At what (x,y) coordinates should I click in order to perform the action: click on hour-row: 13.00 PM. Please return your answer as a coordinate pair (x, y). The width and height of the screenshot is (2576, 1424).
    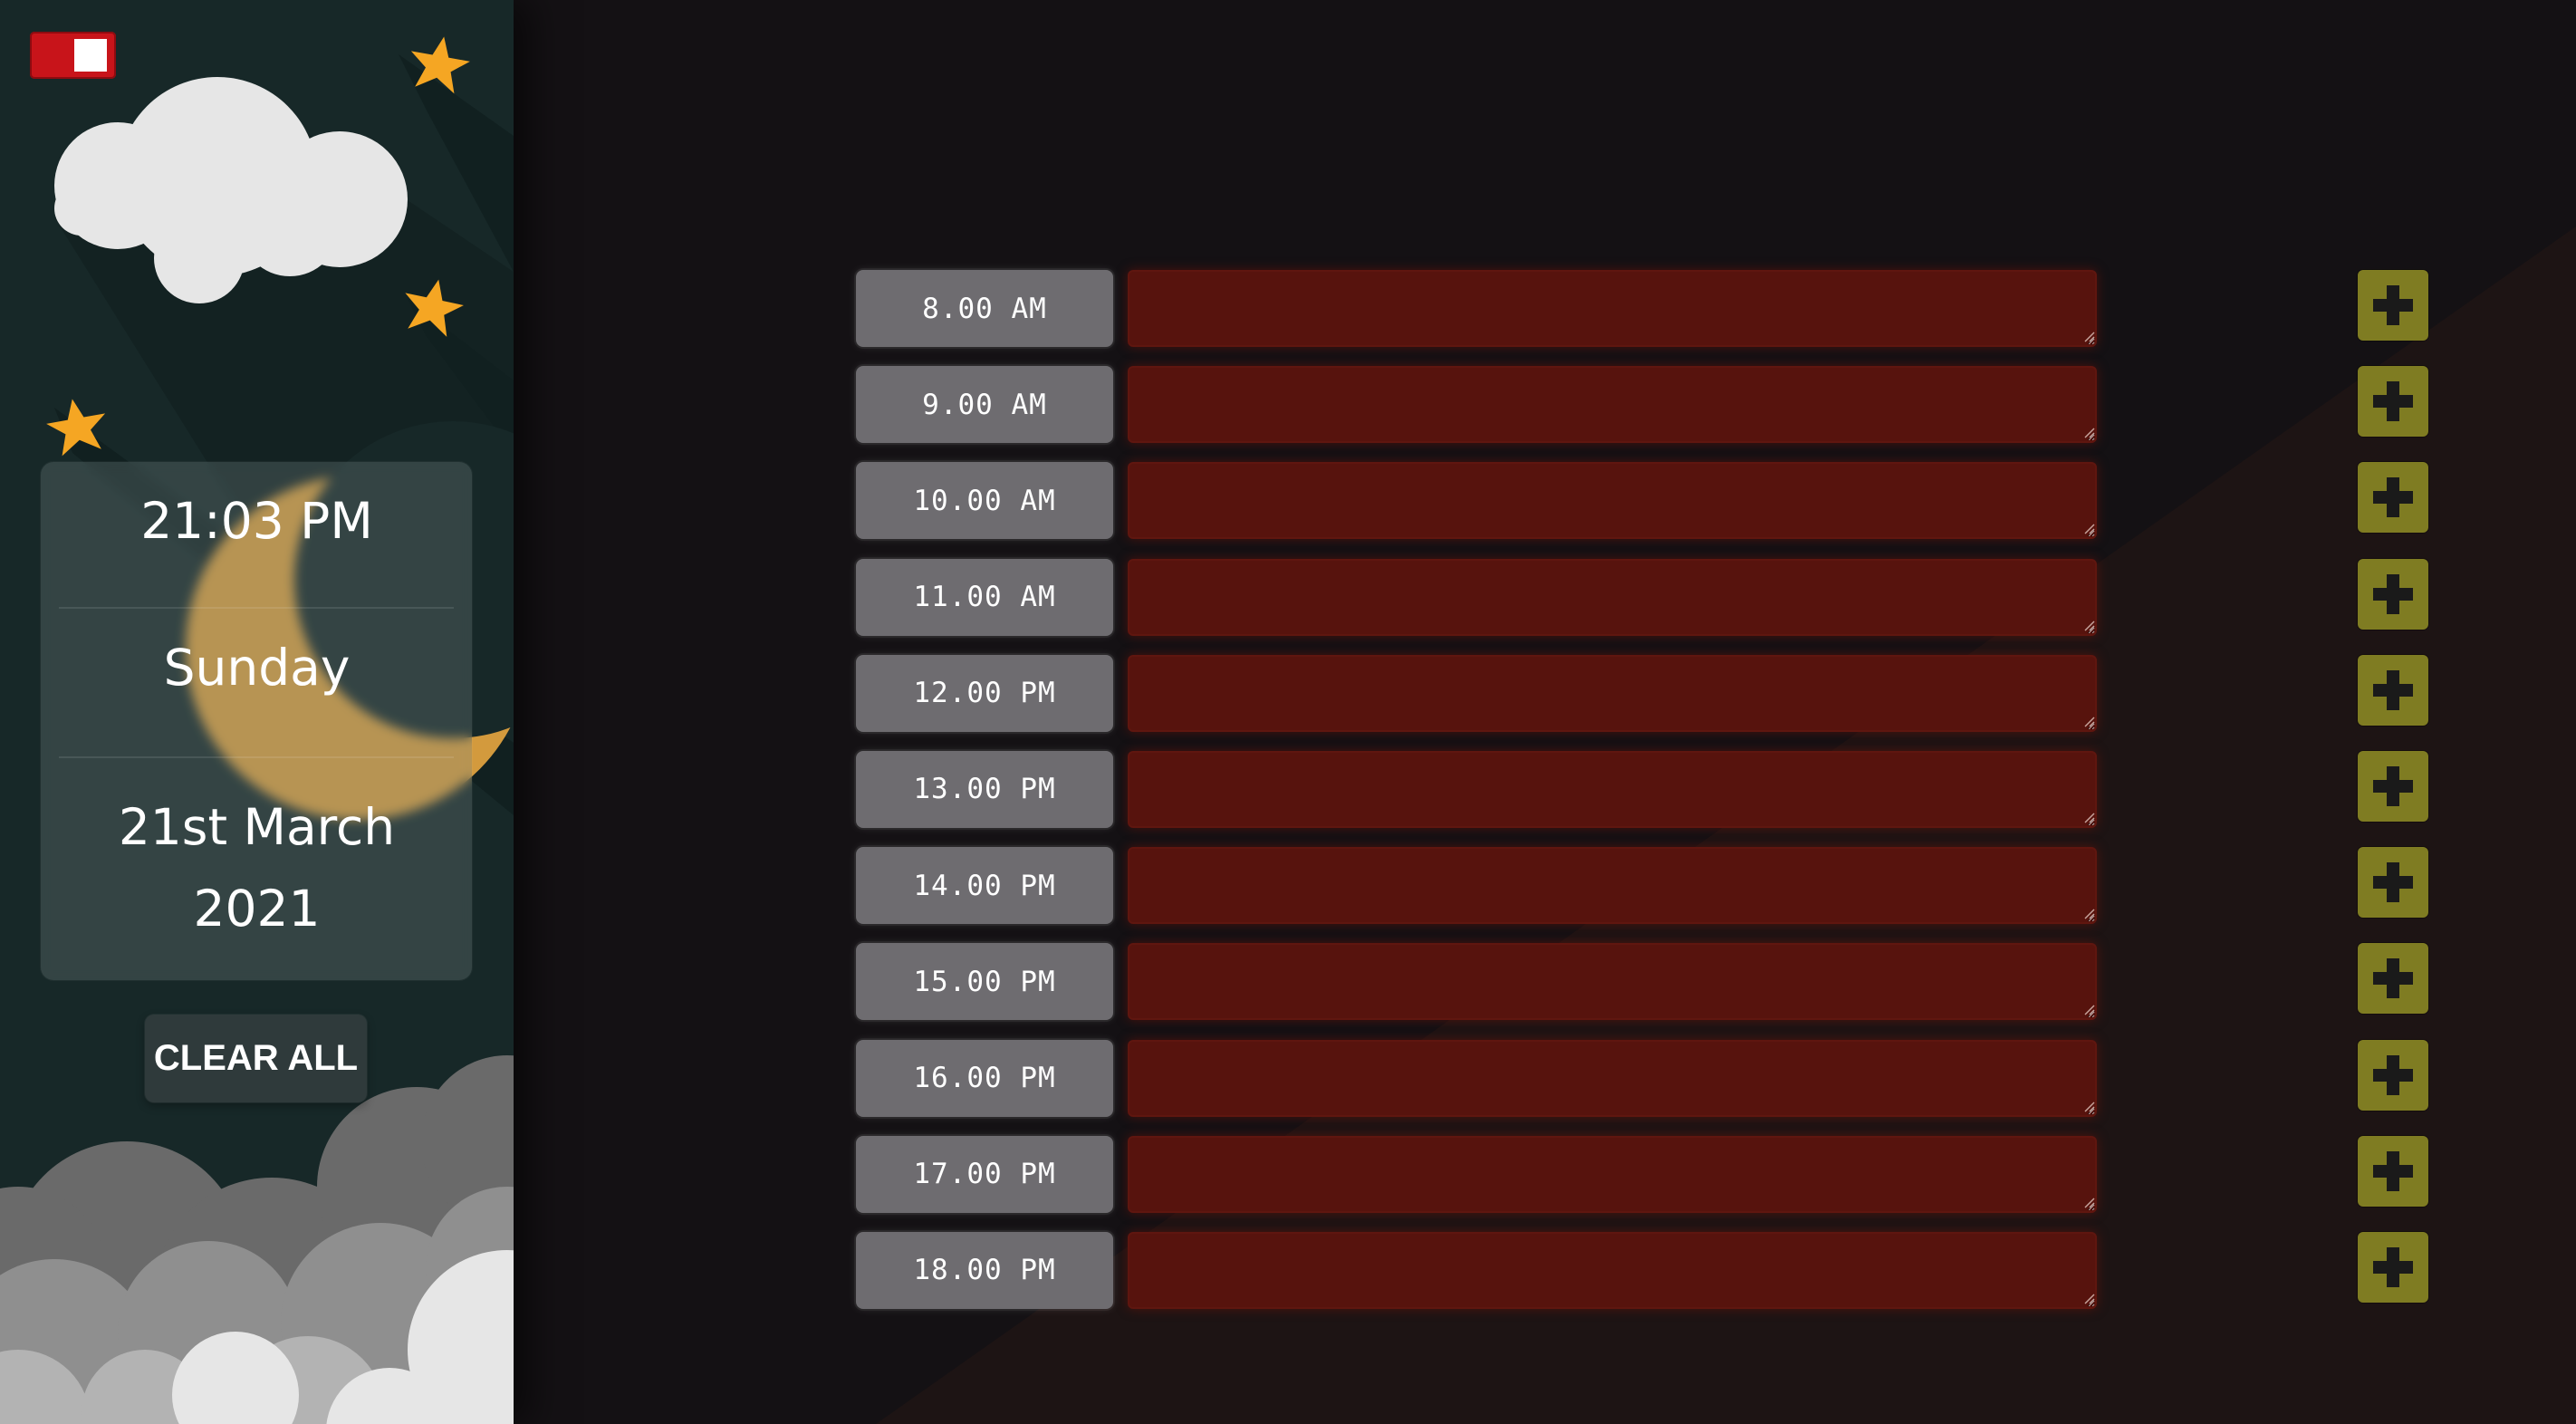
    Looking at the image, I should click on (1642, 789).